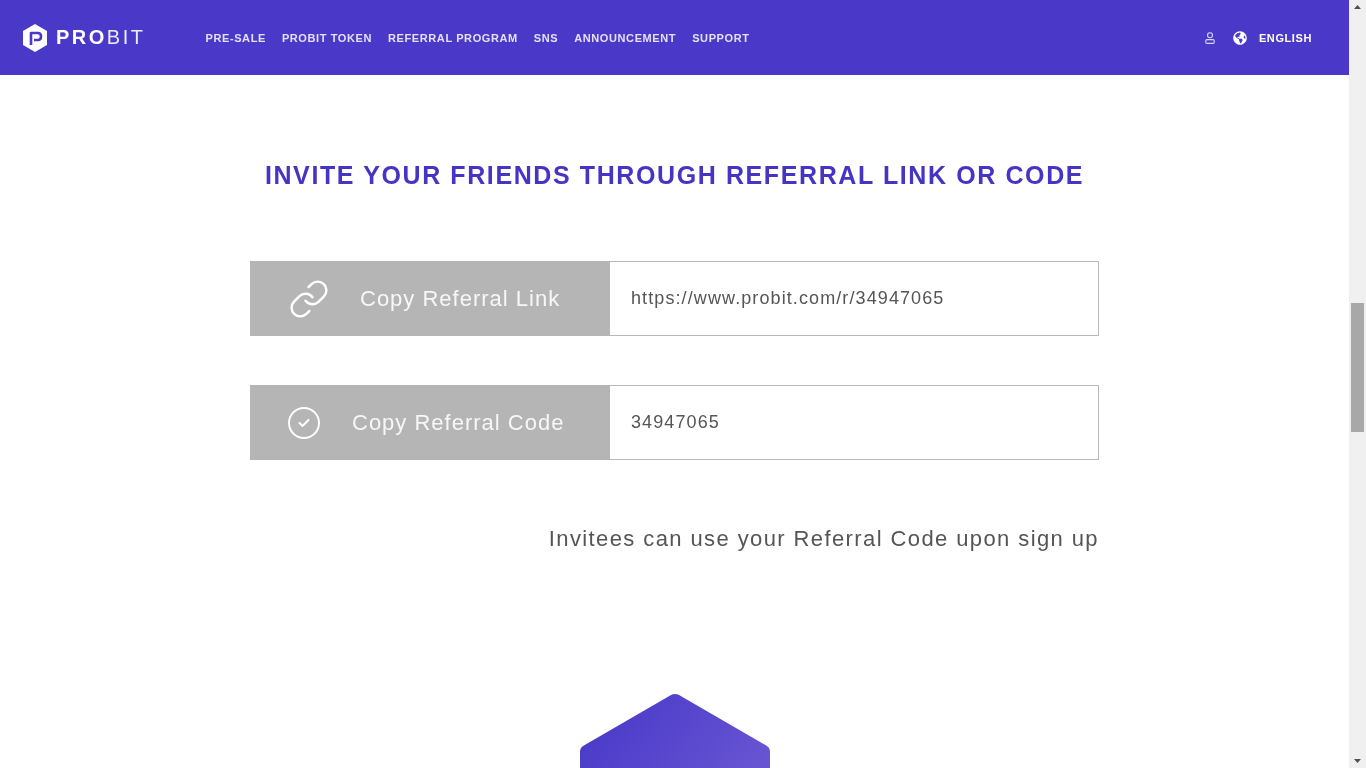 This screenshot has height=768, width=1366. Describe the element at coordinates (101, 37) in the screenshot. I see `logo-wordmark: PROBIT` at that location.